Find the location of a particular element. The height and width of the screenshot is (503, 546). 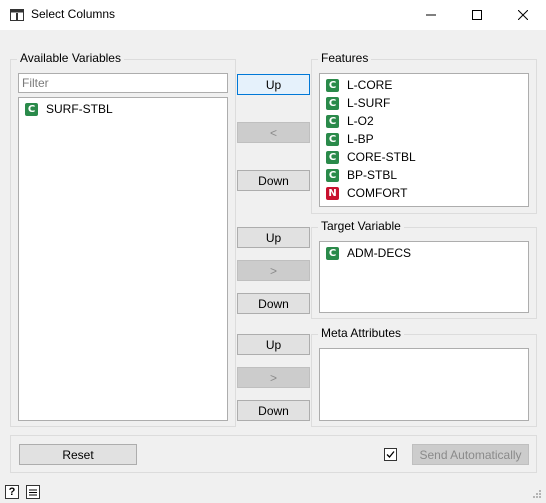

title-bar: Select Columns is located at coordinates (273, 15).